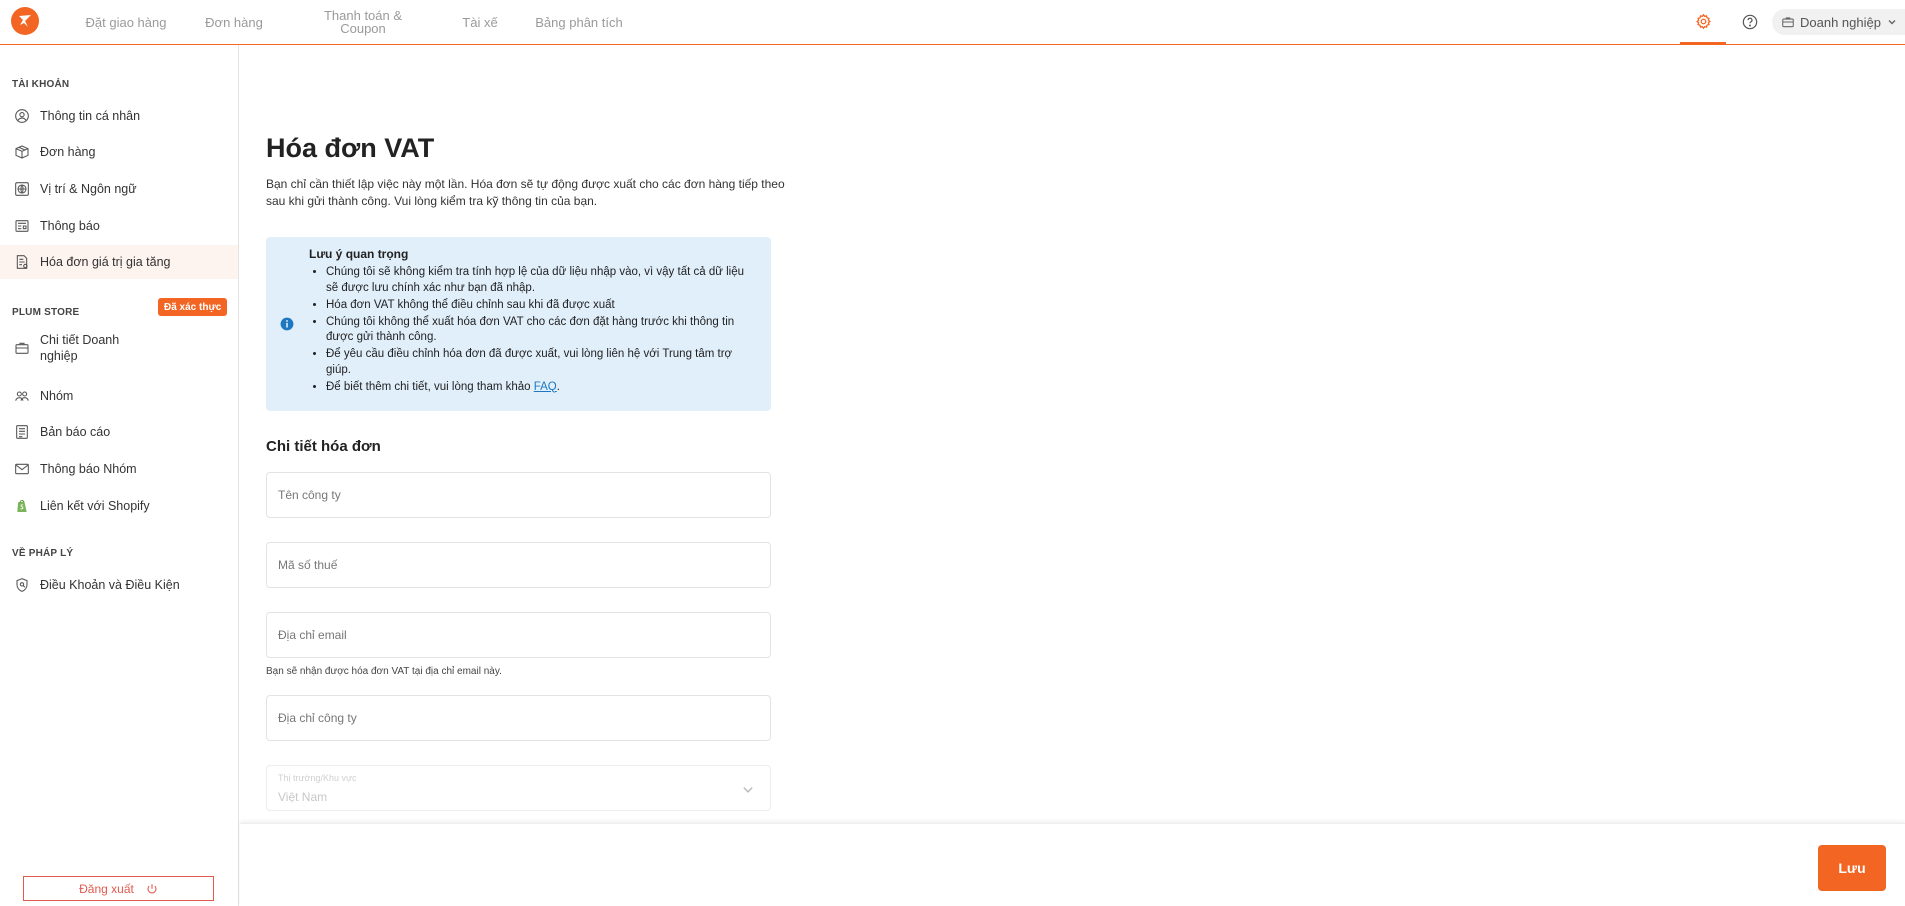 The width and height of the screenshot is (1905, 906). I want to click on sidebar-item-label: Bản báo cáo, so click(75, 432).